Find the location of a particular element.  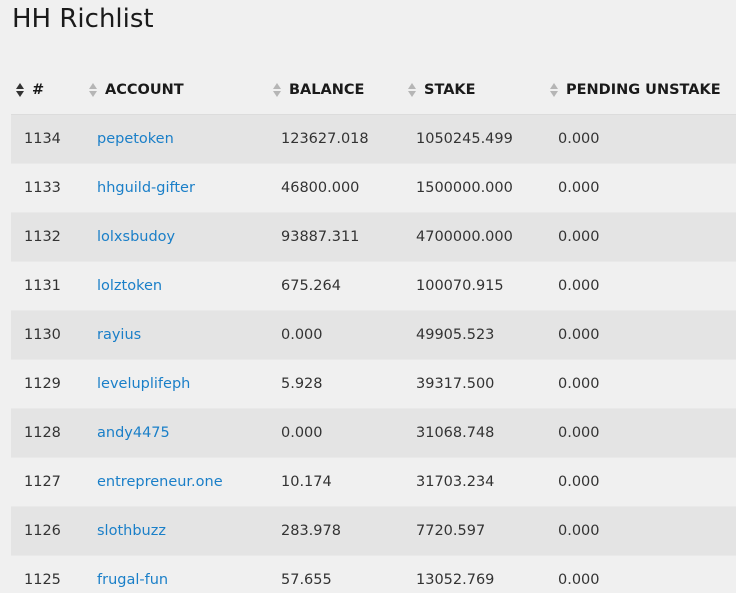

table-row: 1131 lolztoken 675.264 100070.915 0.000 is located at coordinates (373, 286).